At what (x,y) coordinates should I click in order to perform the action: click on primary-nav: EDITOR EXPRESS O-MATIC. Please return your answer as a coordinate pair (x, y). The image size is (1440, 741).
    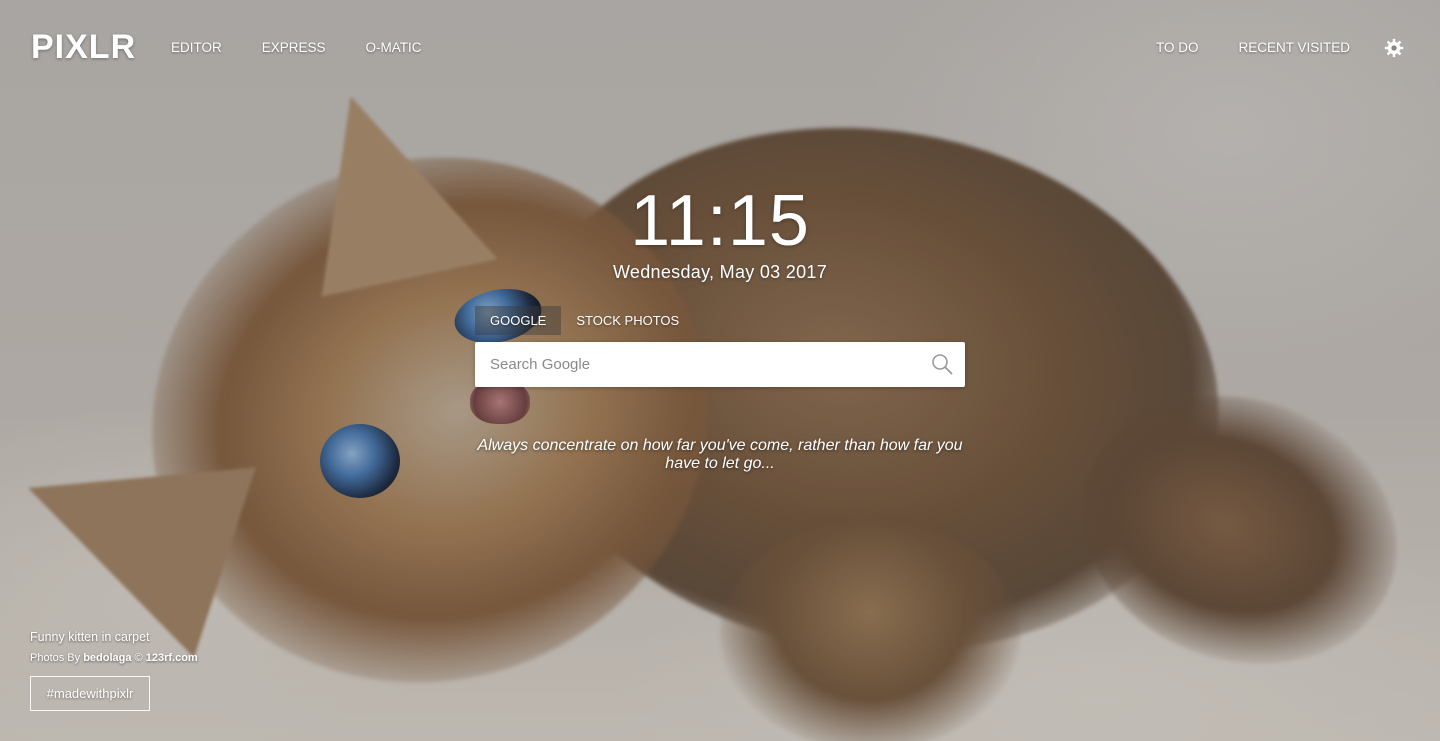
    Looking at the image, I should click on (296, 47).